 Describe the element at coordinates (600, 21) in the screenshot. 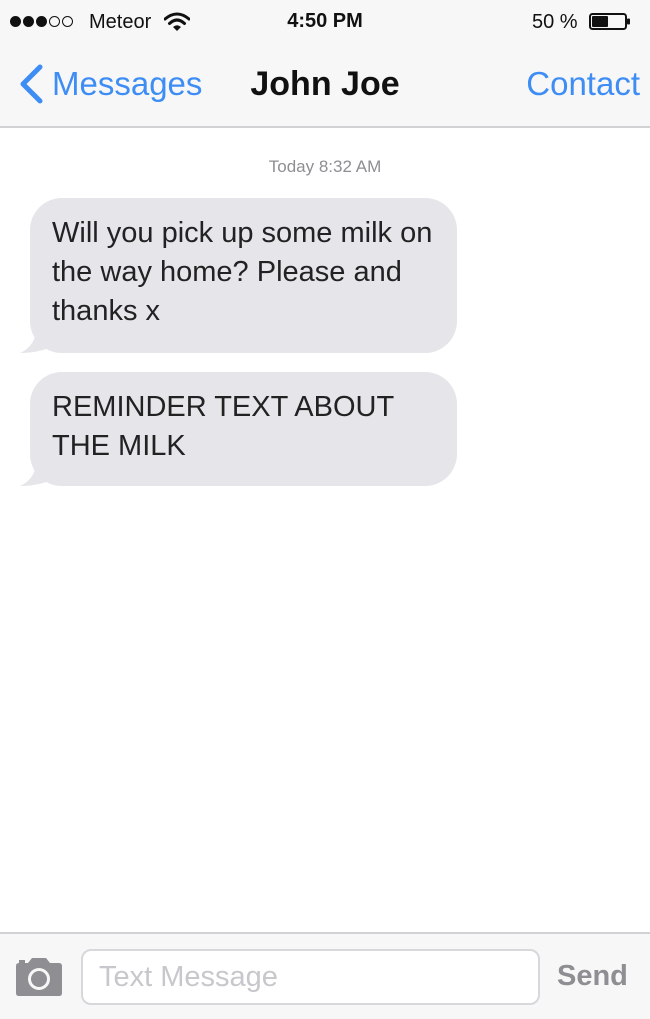

I see `battery-fill` at that location.